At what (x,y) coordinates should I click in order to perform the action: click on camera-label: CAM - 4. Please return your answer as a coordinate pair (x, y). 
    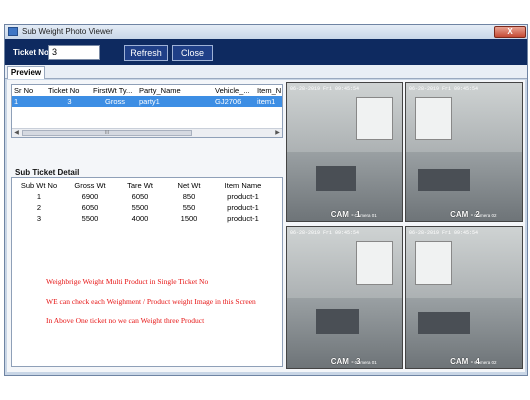
    Looking at the image, I should click on (465, 361).